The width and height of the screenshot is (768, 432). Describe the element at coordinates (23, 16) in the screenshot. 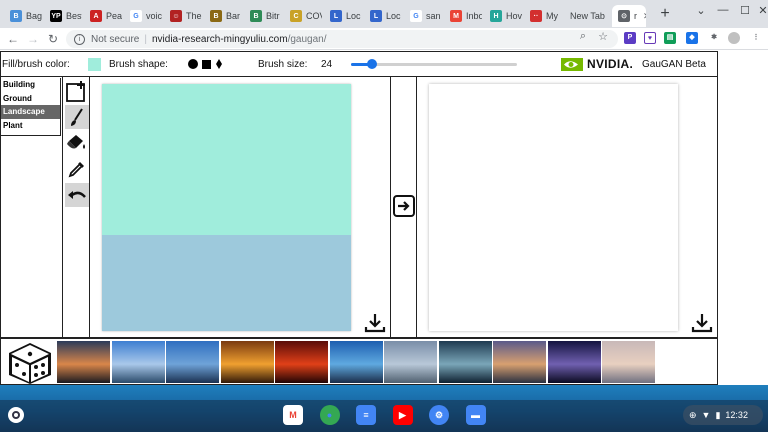

I see `browser-tab: B Bag` at that location.